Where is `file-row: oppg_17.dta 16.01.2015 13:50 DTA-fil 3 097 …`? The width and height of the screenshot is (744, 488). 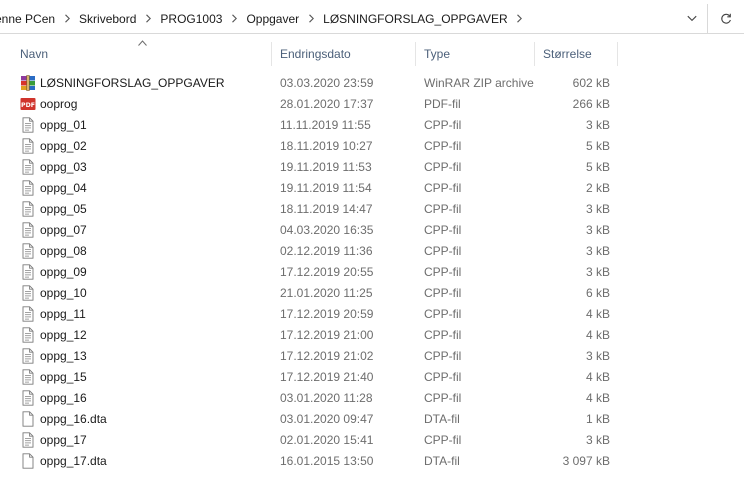
file-row: oppg_17.dta 16.01.2015 13:50 DTA-fil 3 097 … is located at coordinates (372, 461).